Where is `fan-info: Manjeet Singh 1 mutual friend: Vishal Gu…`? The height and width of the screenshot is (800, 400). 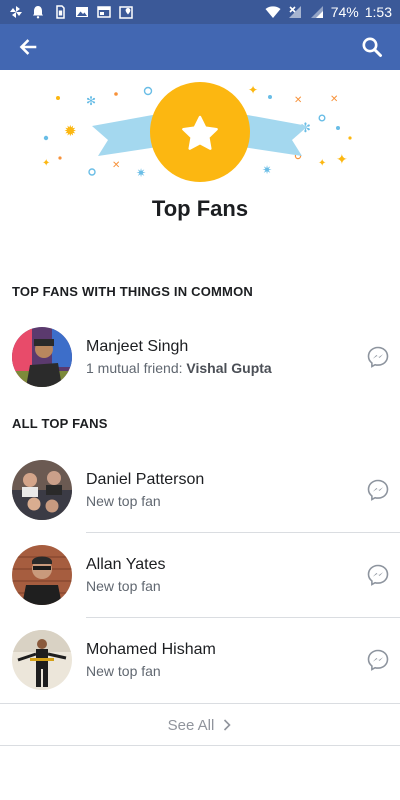
fan-info: Manjeet Singh 1 mutual friend: Vishal Gu… is located at coordinates (179, 357).